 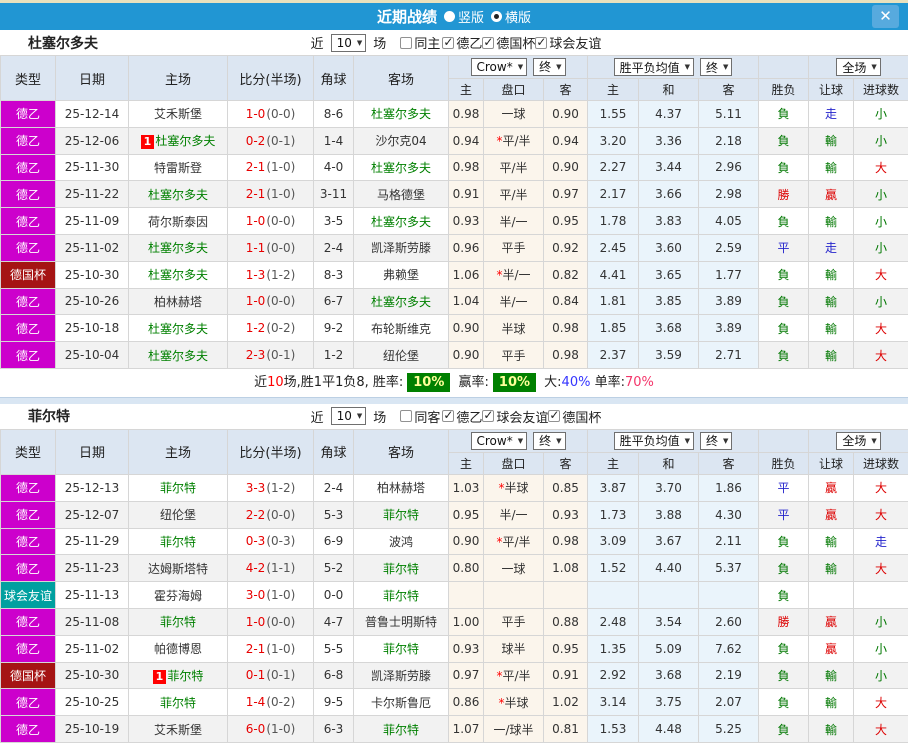 I want to click on goals-cell: 小, so click(x=880, y=675).